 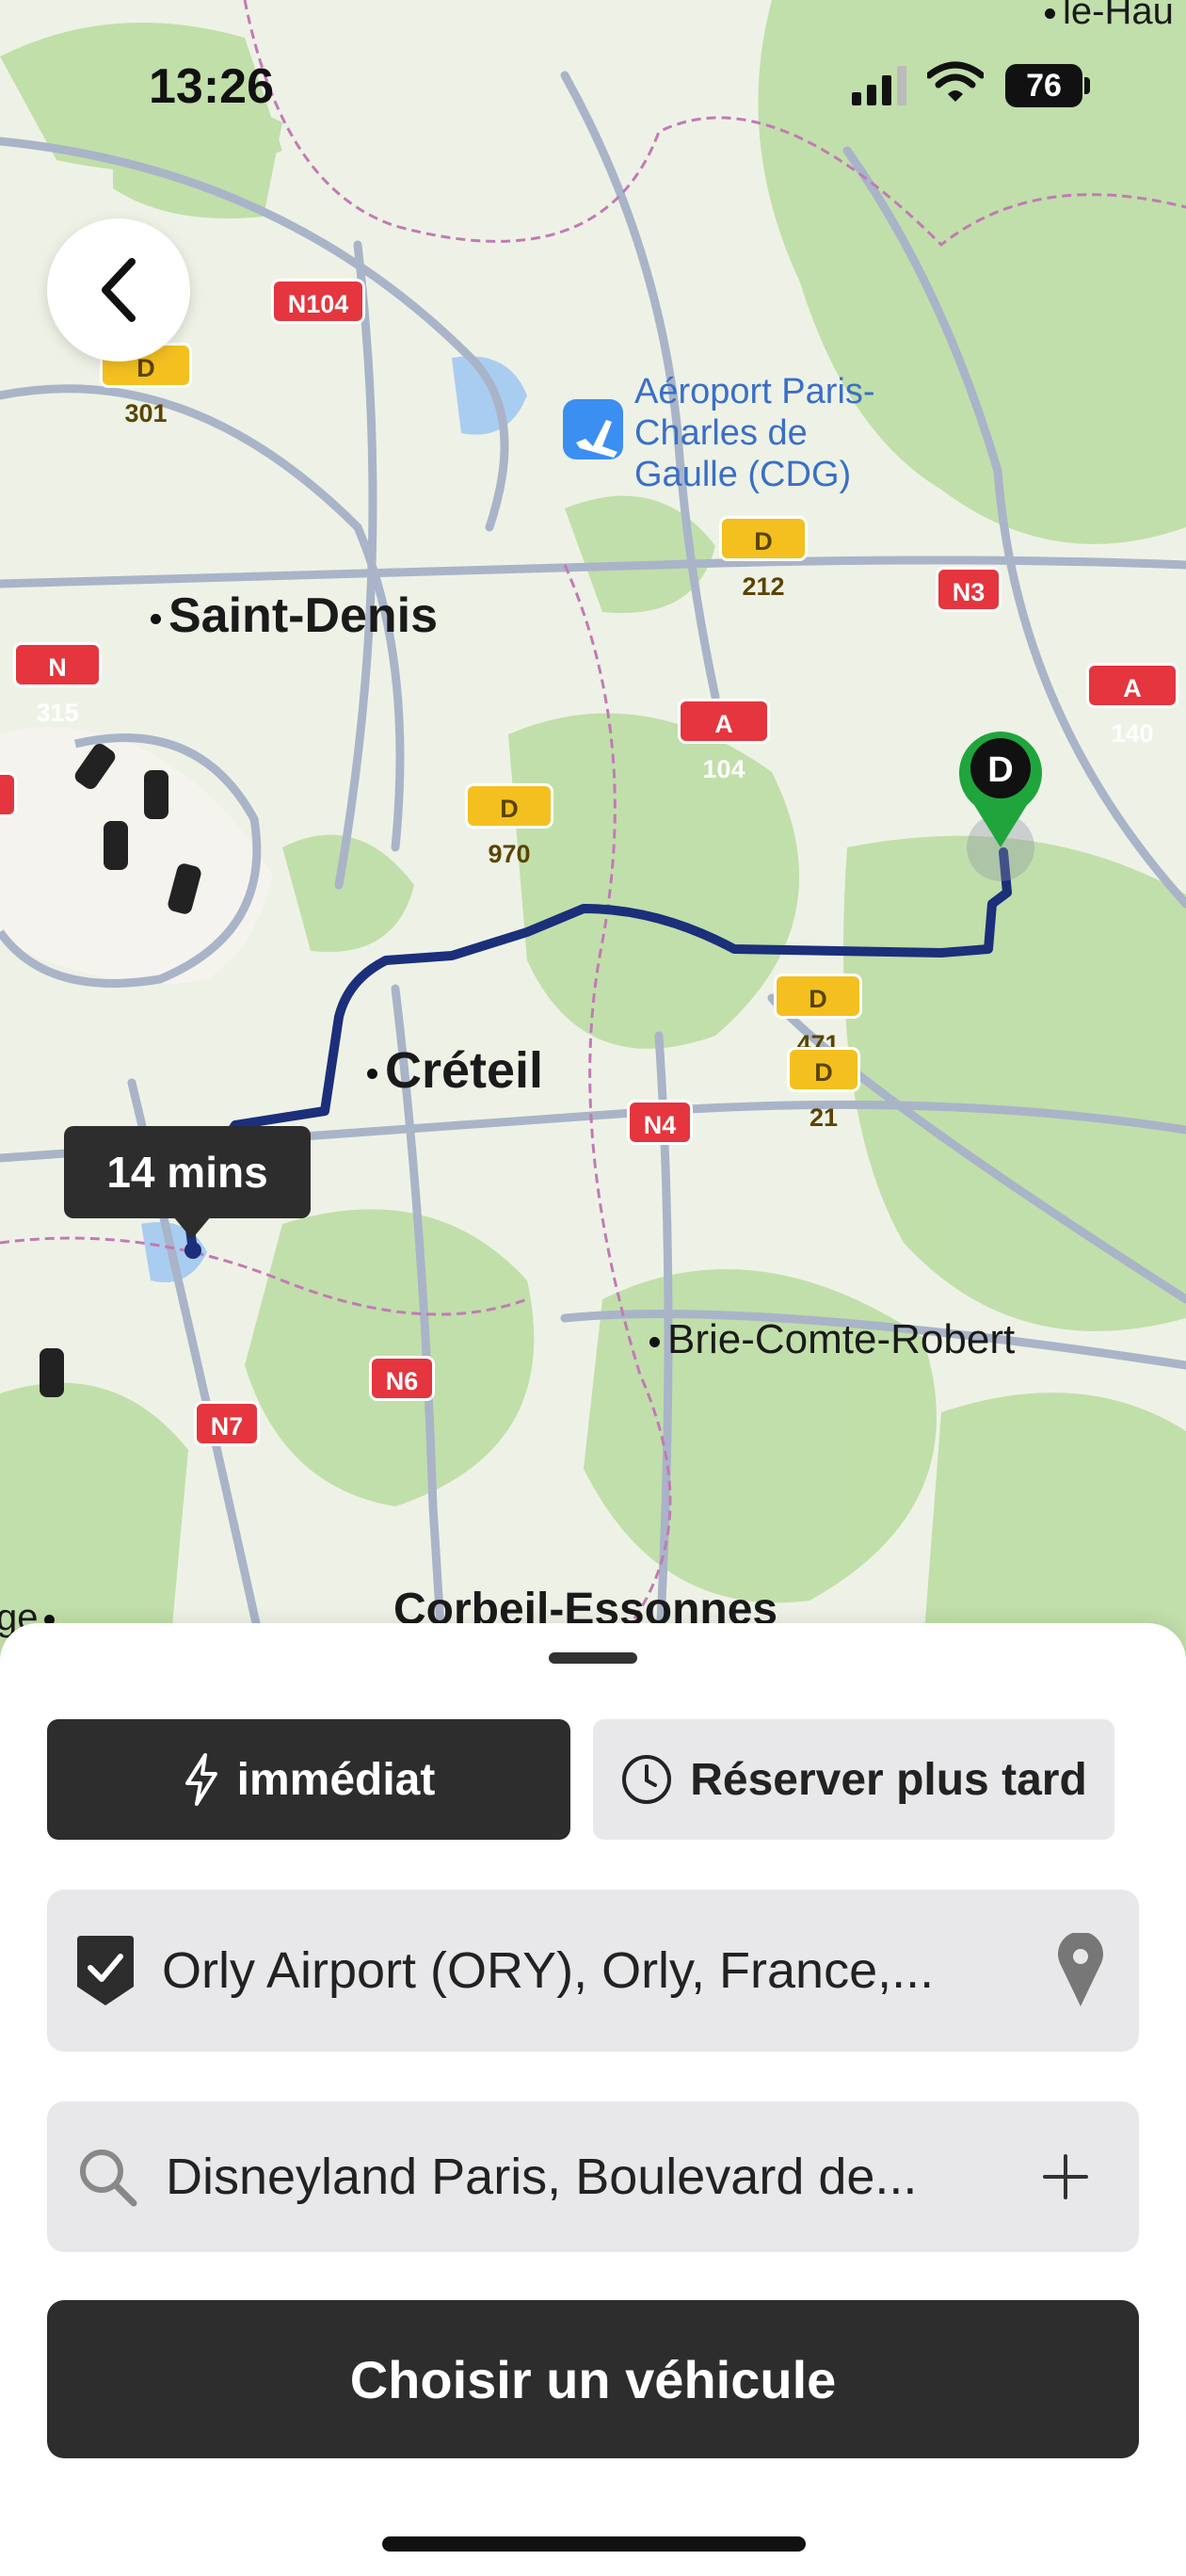 I want to click on tab-immediate-label: immédiat, so click(x=336, y=1779).